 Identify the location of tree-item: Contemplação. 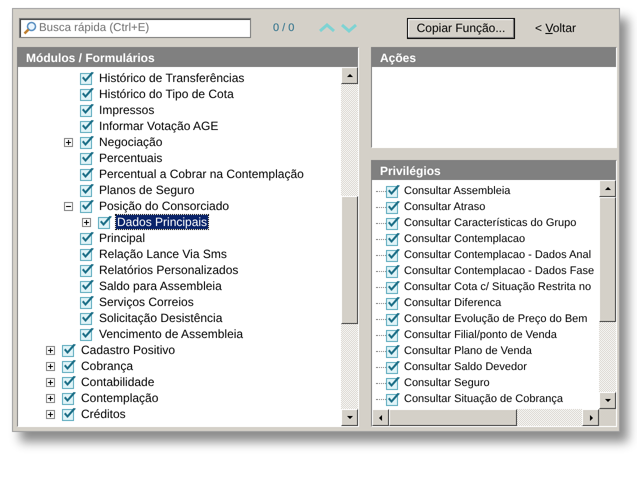
(120, 398).